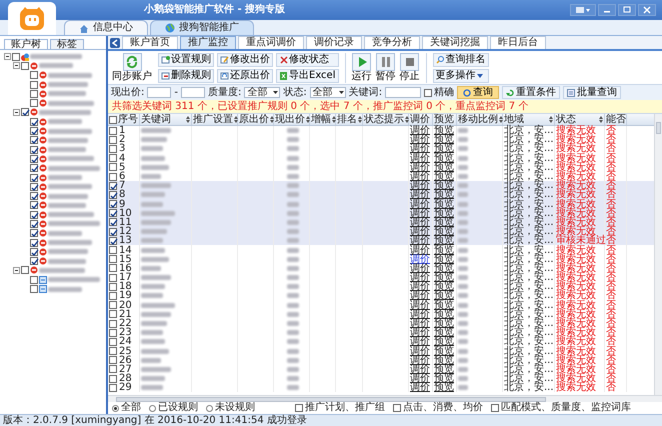 This screenshot has height=426, width=662. I want to click on batch-query-button: 批量查询, so click(592, 92).